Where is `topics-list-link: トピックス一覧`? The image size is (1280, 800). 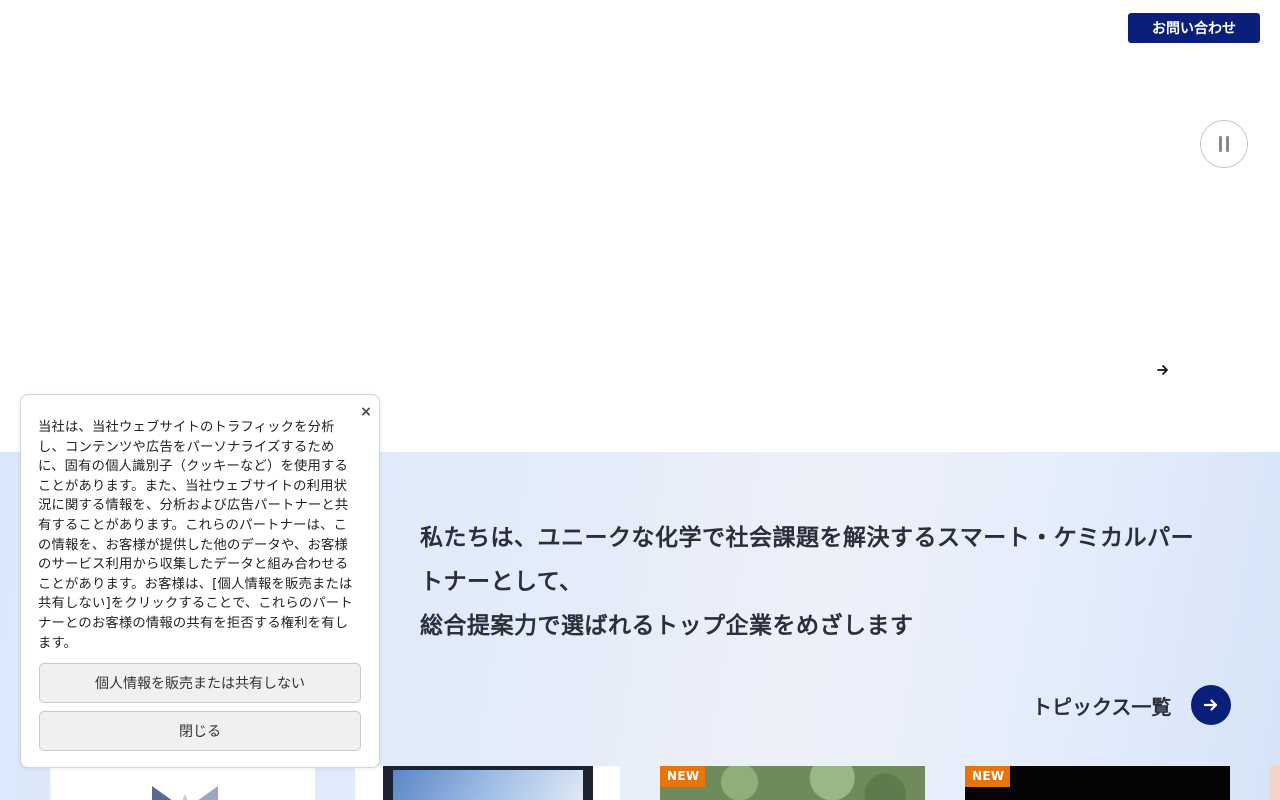
topics-list-link: トピックス一覧 is located at coordinates (1132, 705).